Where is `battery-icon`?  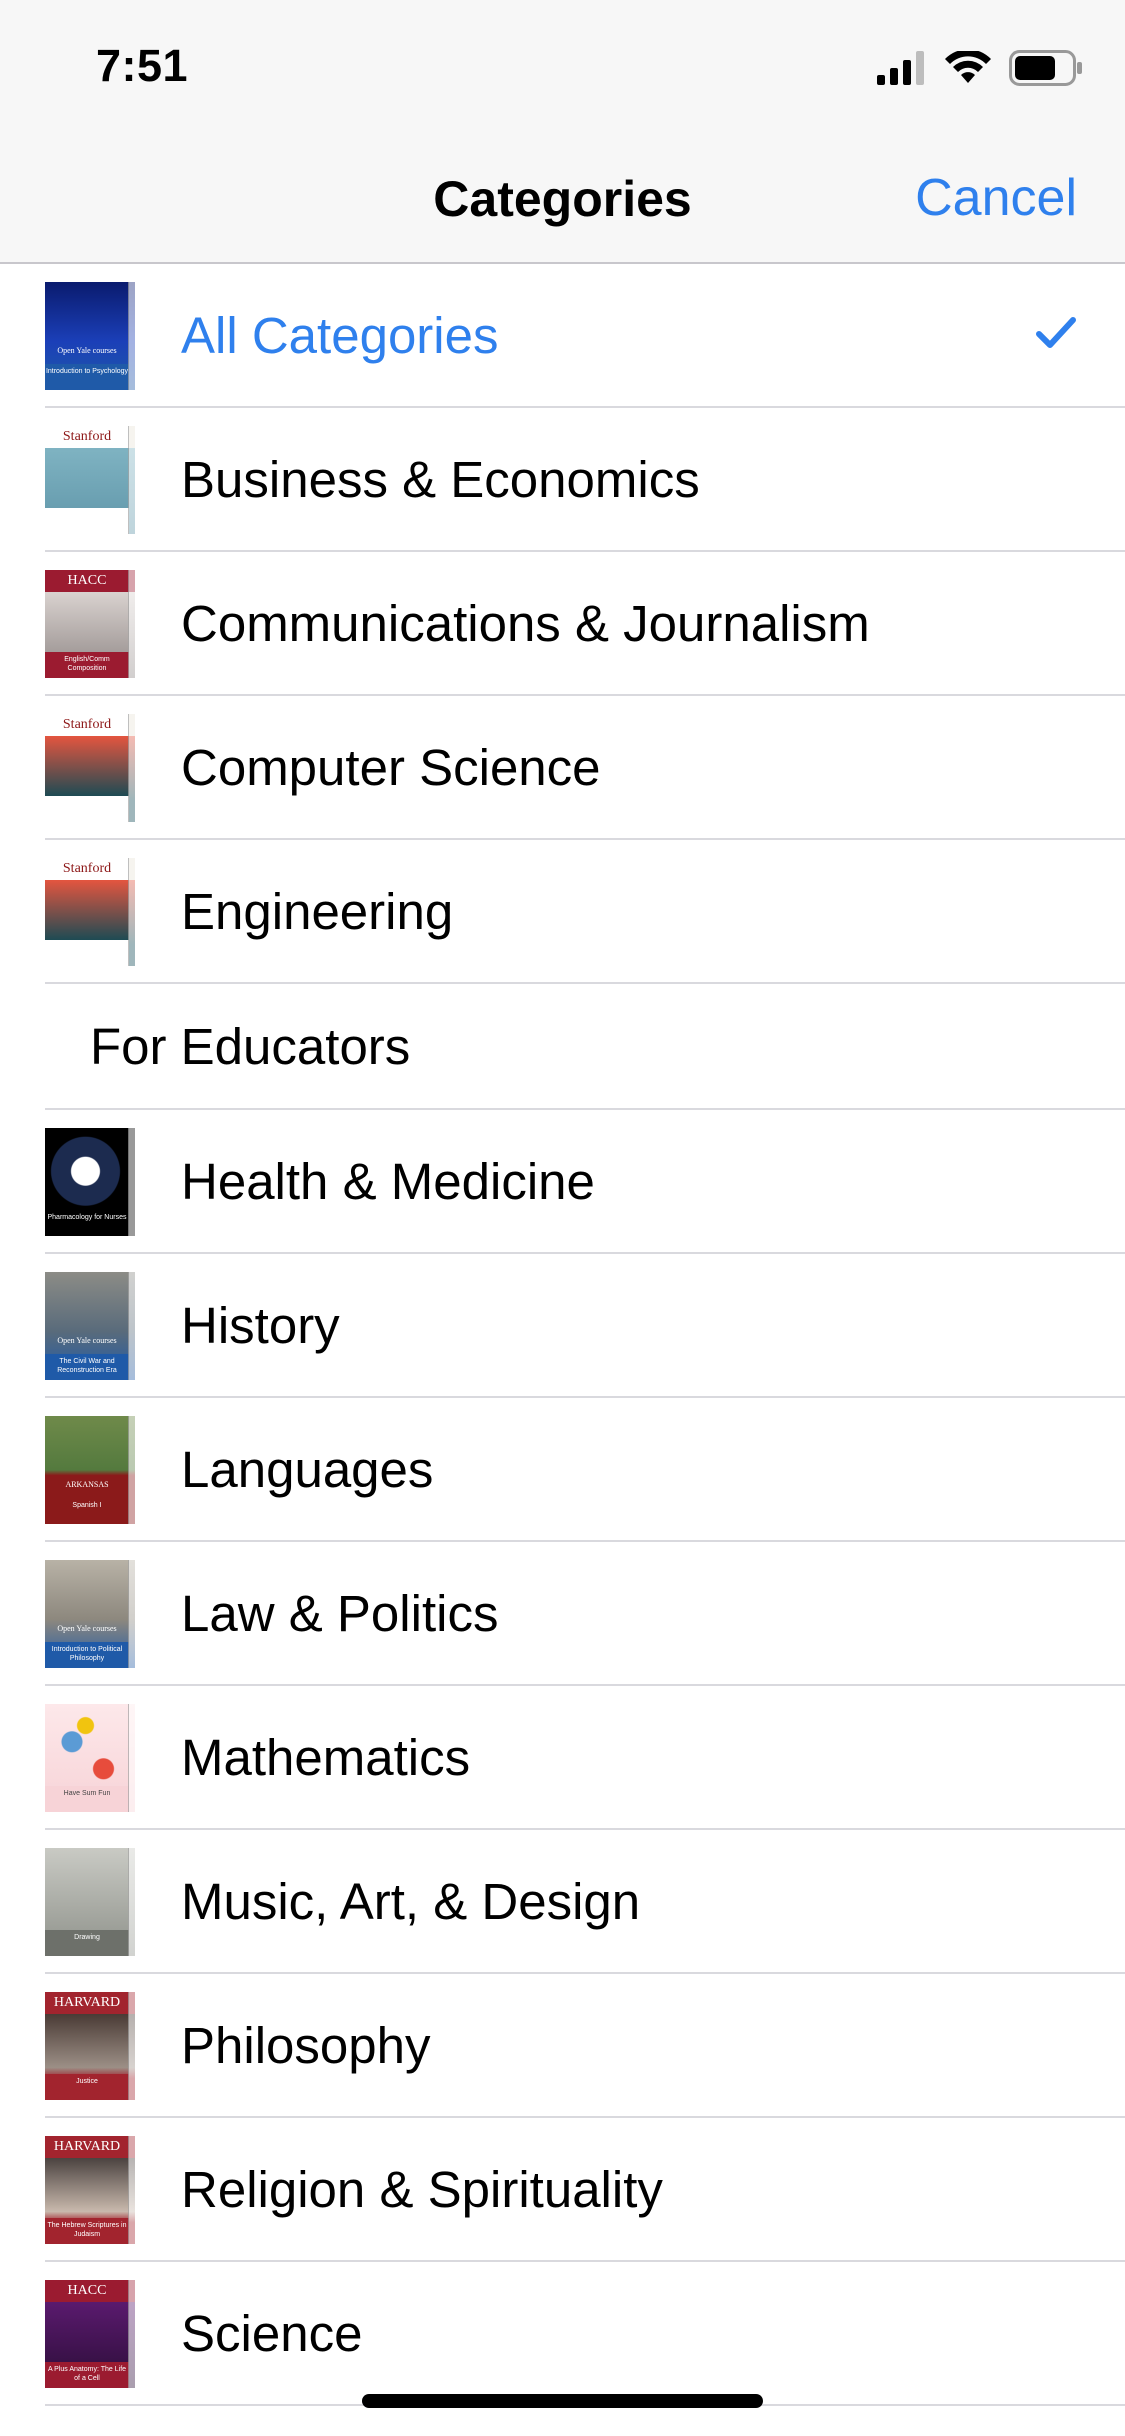
battery-icon is located at coordinates (1045, 68).